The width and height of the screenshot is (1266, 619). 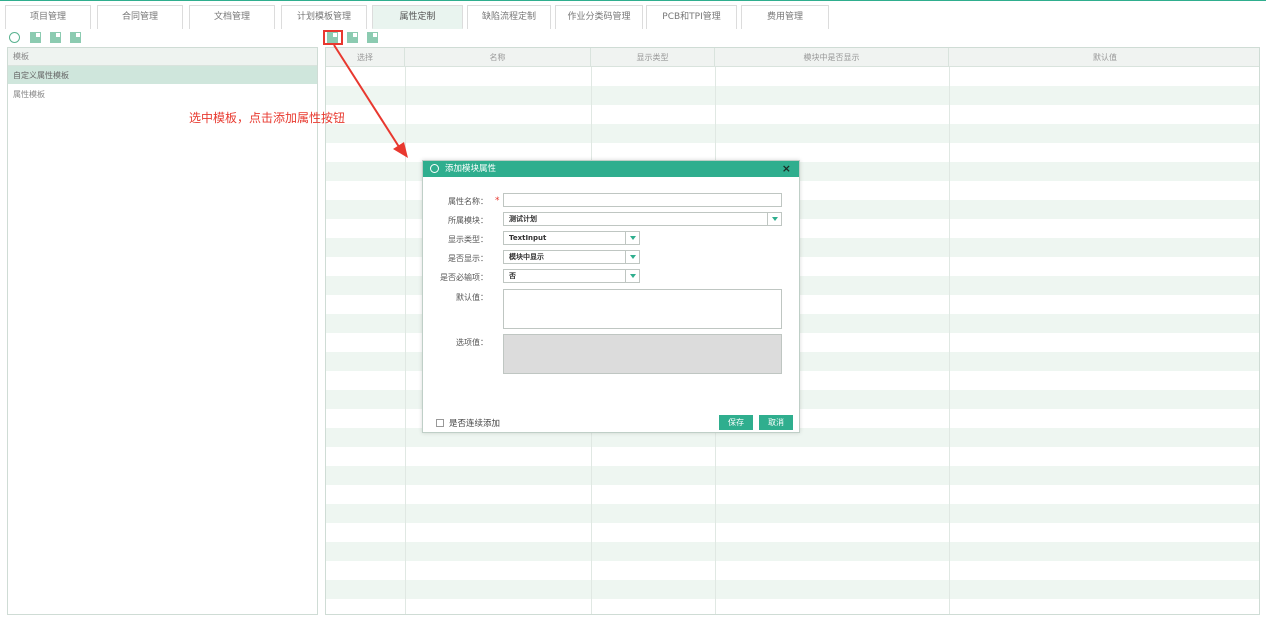 I want to click on show-select-value: 模块中显示, so click(x=526, y=257).